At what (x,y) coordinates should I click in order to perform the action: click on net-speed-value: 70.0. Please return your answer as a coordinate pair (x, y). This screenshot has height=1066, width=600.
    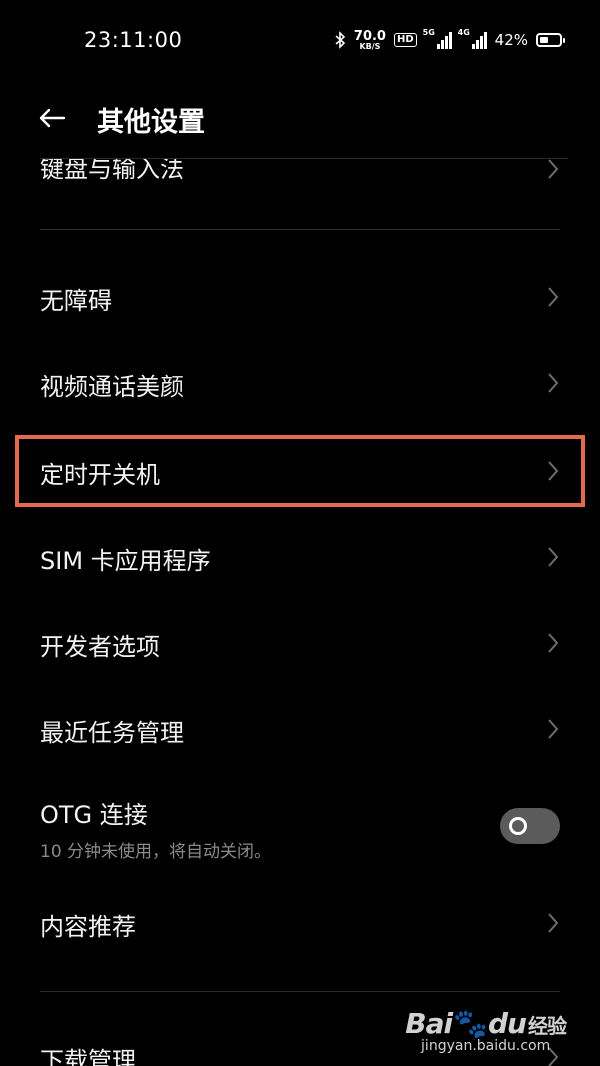
    Looking at the image, I should click on (369, 36).